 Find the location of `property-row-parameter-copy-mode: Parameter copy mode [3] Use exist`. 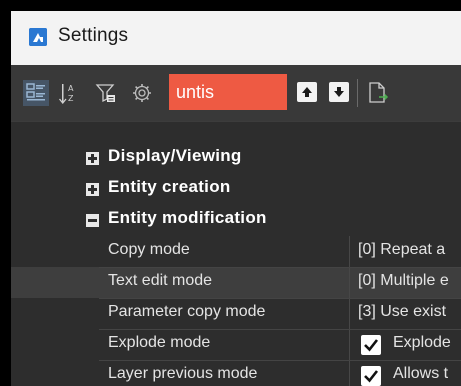

property-row-parameter-copy-mode: Parameter copy mode [3] Use exist is located at coordinates (236, 313).